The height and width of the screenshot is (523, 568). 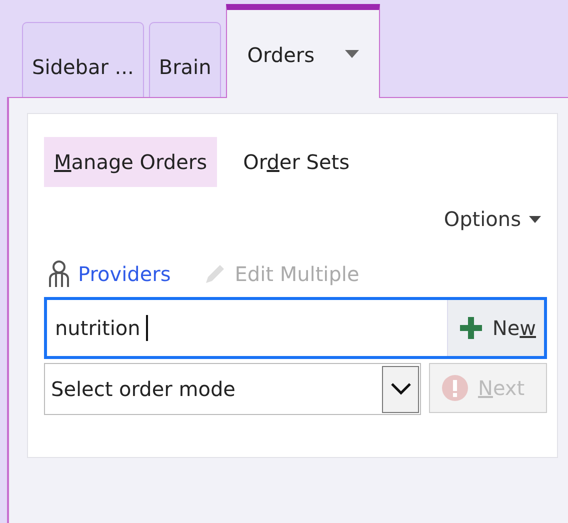 What do you see at coordinates (131, 162) in the screenshot?
I see `sub-tab: Manage Orders` at bounding box center [131, 162].